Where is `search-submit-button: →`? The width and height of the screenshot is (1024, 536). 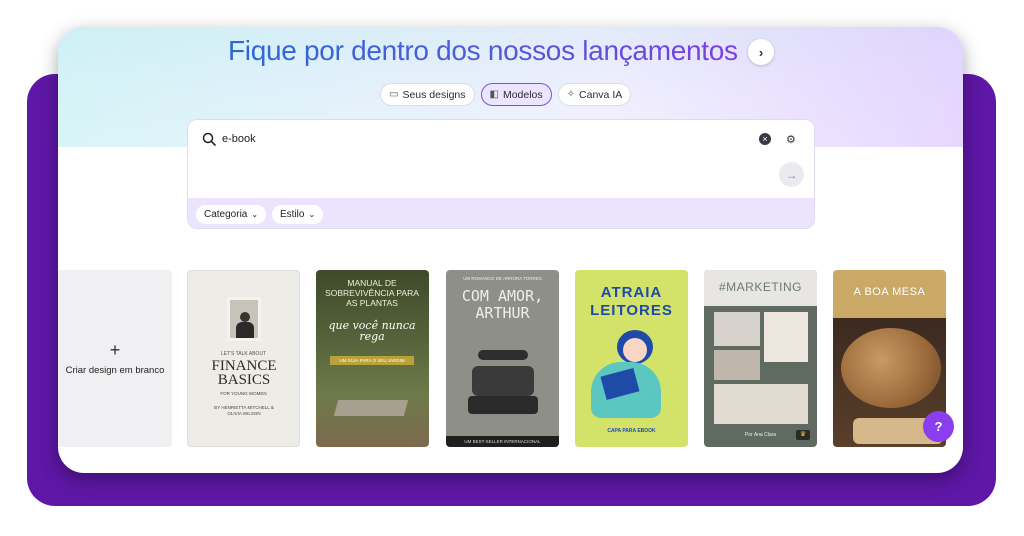
search-submit-button: → is located at coordinates (791, 174).